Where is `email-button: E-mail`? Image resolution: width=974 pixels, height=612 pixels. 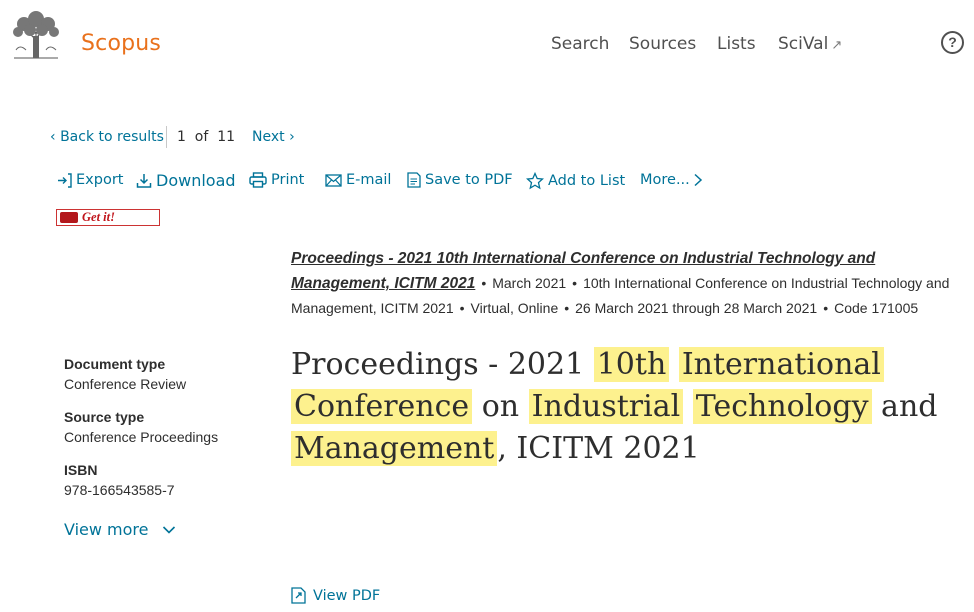
email-button: E-mail is located at coordinates (358, 180).